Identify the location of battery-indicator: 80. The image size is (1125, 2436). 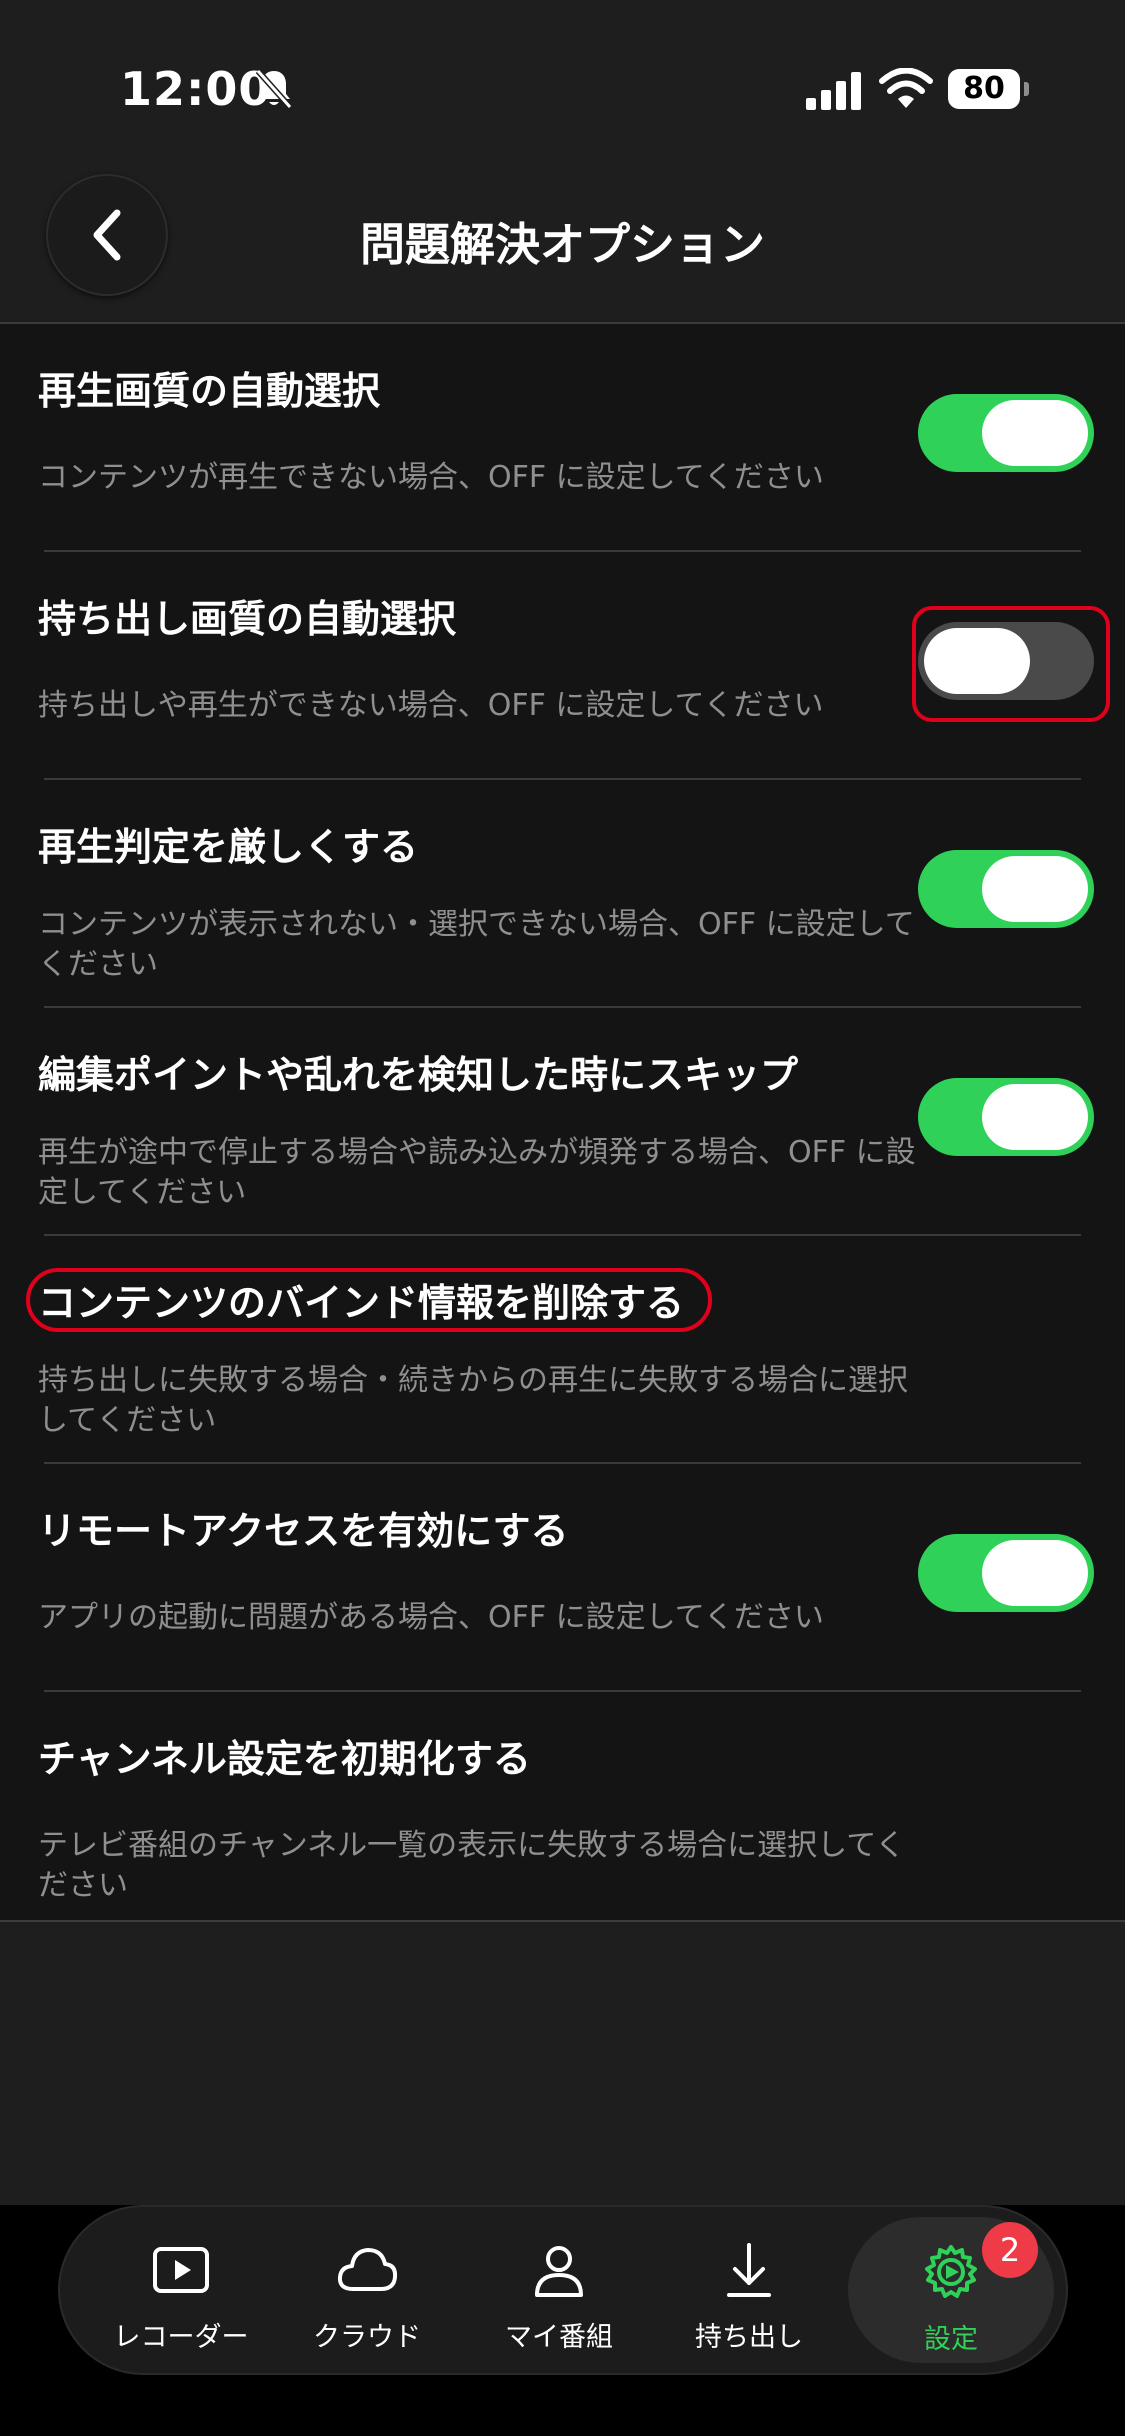
(988, 89).